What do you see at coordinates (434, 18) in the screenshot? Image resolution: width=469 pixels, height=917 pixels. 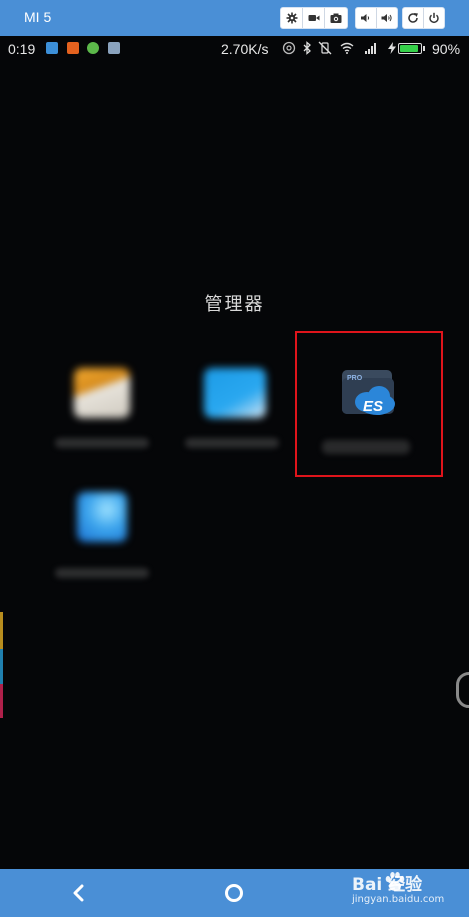 I see `power-icon` at bounding box center [434, 18].